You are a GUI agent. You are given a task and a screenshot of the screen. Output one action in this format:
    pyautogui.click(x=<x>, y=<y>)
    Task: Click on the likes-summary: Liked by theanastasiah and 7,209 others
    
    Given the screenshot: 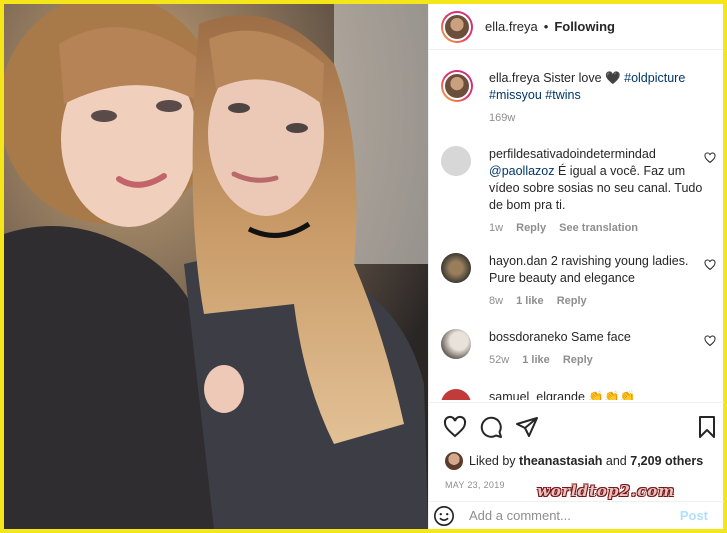 What is the action you would take?
    pyautogui.click(x=574, y=461)
    